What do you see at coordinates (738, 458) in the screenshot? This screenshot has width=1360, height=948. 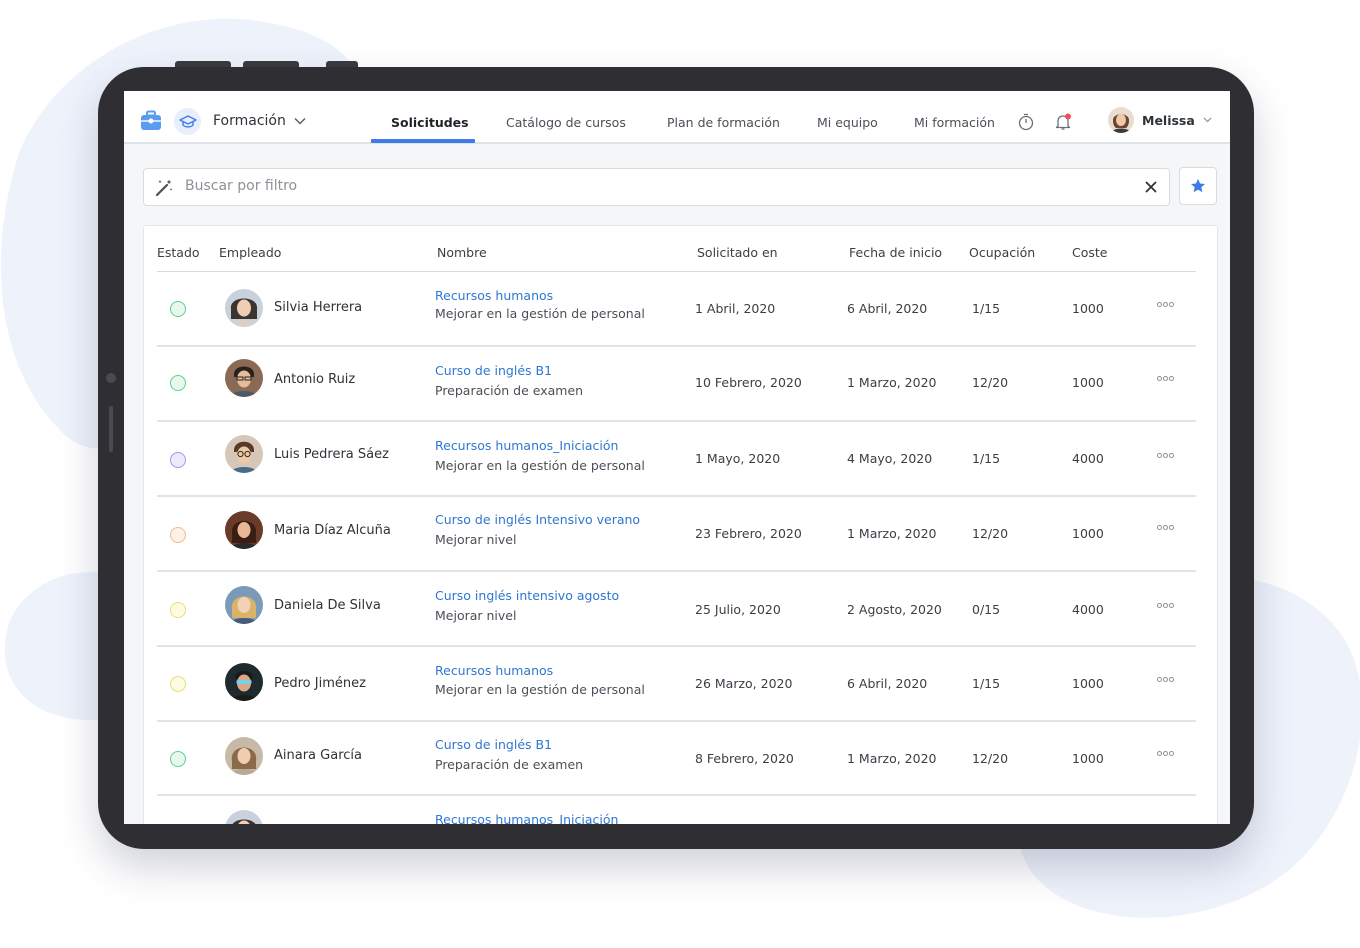 I see `requested-date: 1 Mayo, 2020` at bounding box center [738, 458].